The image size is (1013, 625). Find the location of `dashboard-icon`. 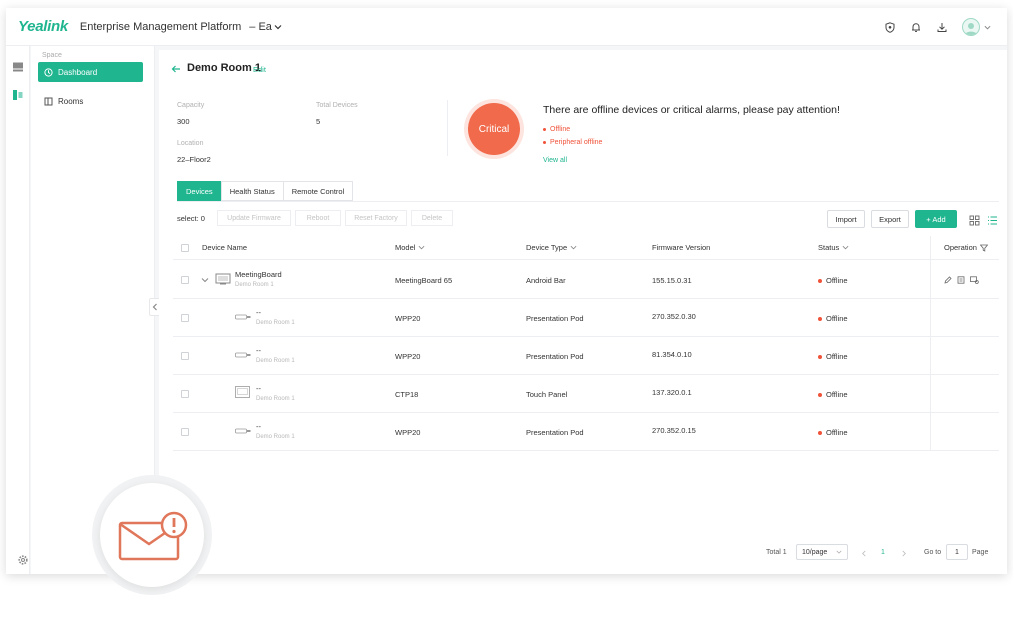

dashboard-icon is located at coordinates (48, 72).